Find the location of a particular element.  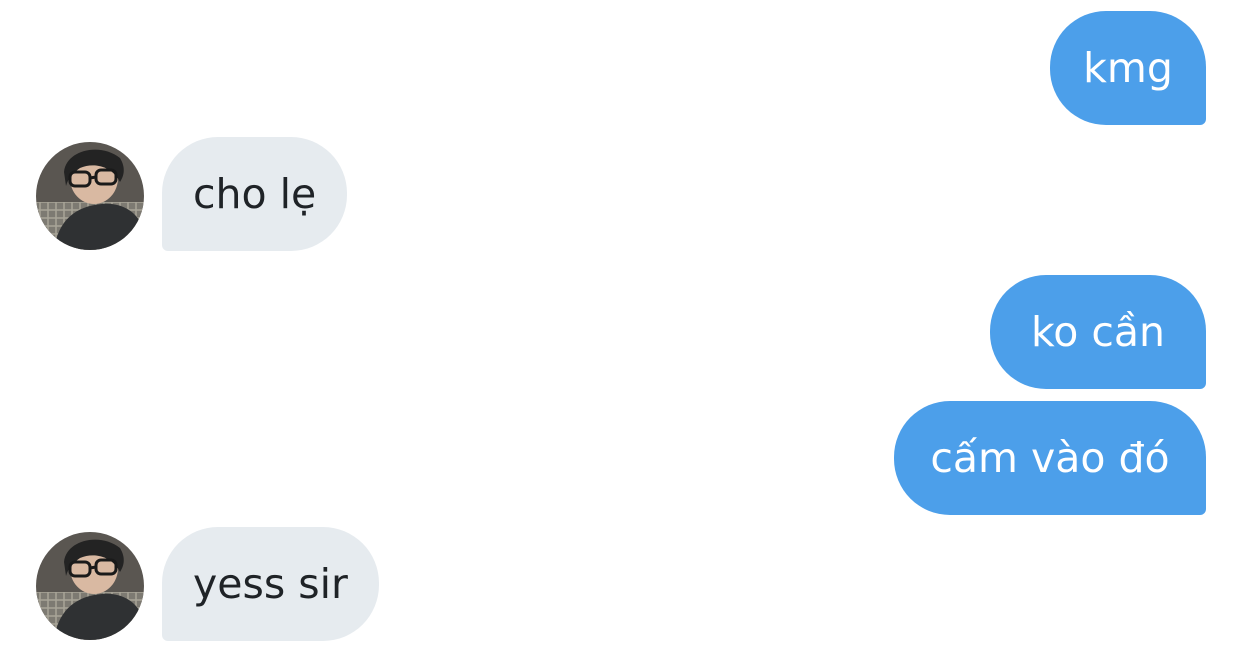

message-text: ko cần is located at coordinates (1098, 331).